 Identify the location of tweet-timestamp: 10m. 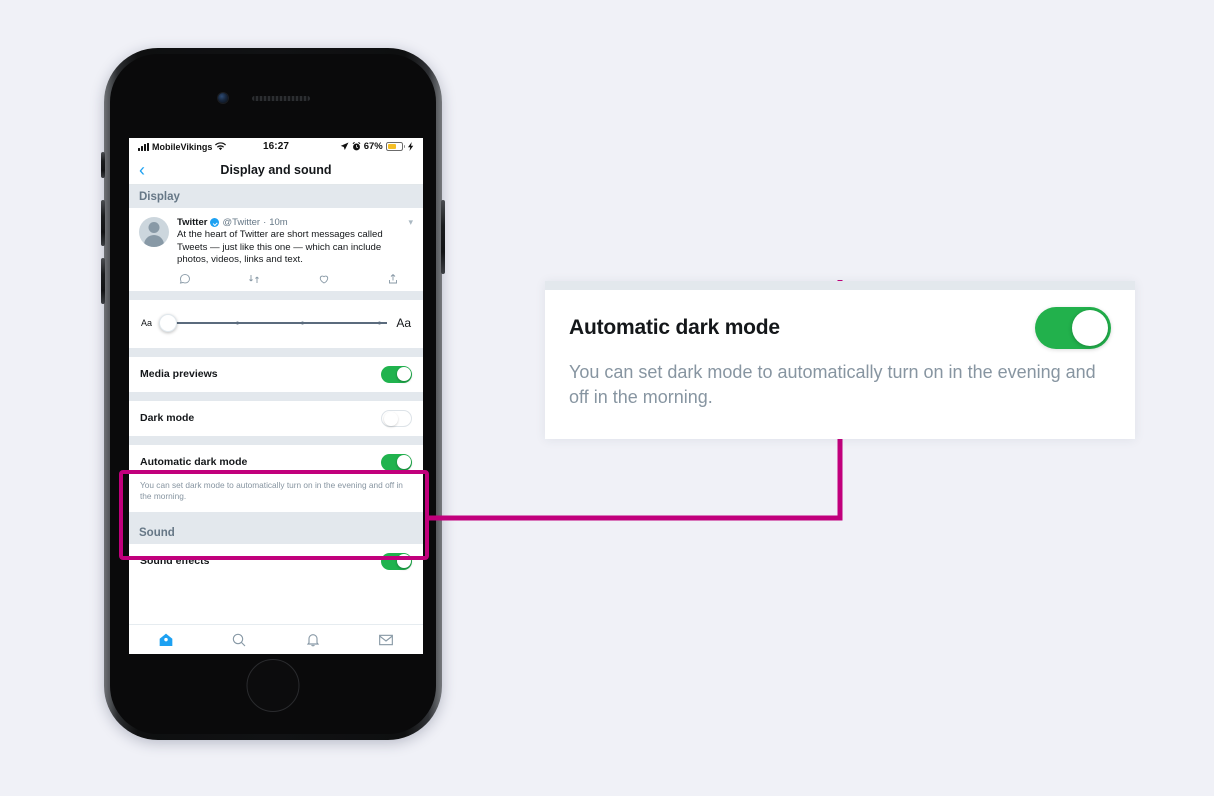
(278, 222).